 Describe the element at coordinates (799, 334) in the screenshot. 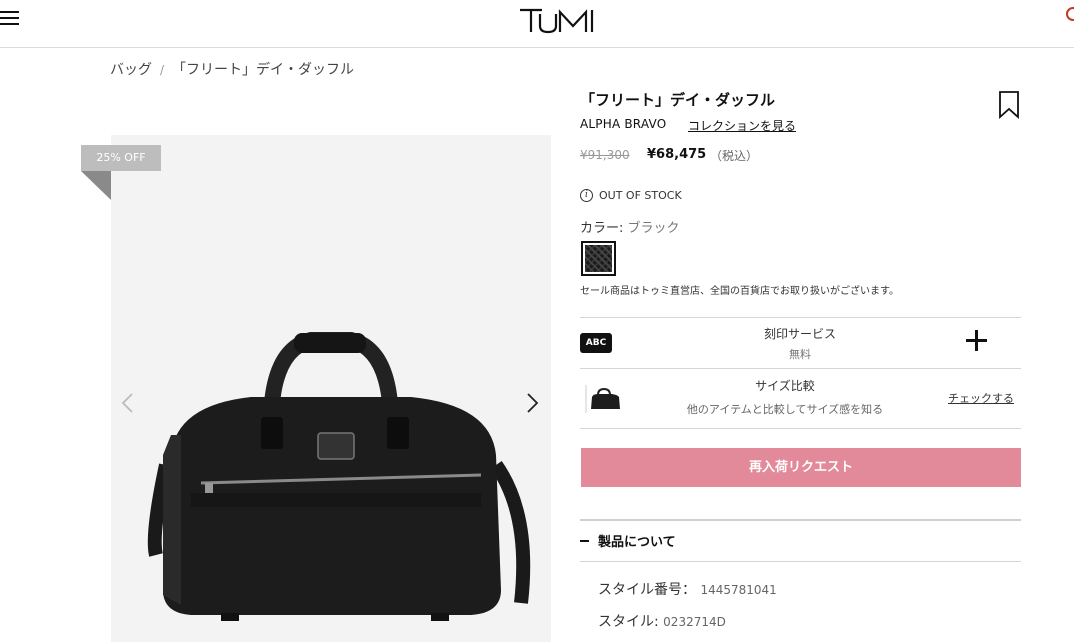

I see `engraving-title: 刻印サービス` at that location.